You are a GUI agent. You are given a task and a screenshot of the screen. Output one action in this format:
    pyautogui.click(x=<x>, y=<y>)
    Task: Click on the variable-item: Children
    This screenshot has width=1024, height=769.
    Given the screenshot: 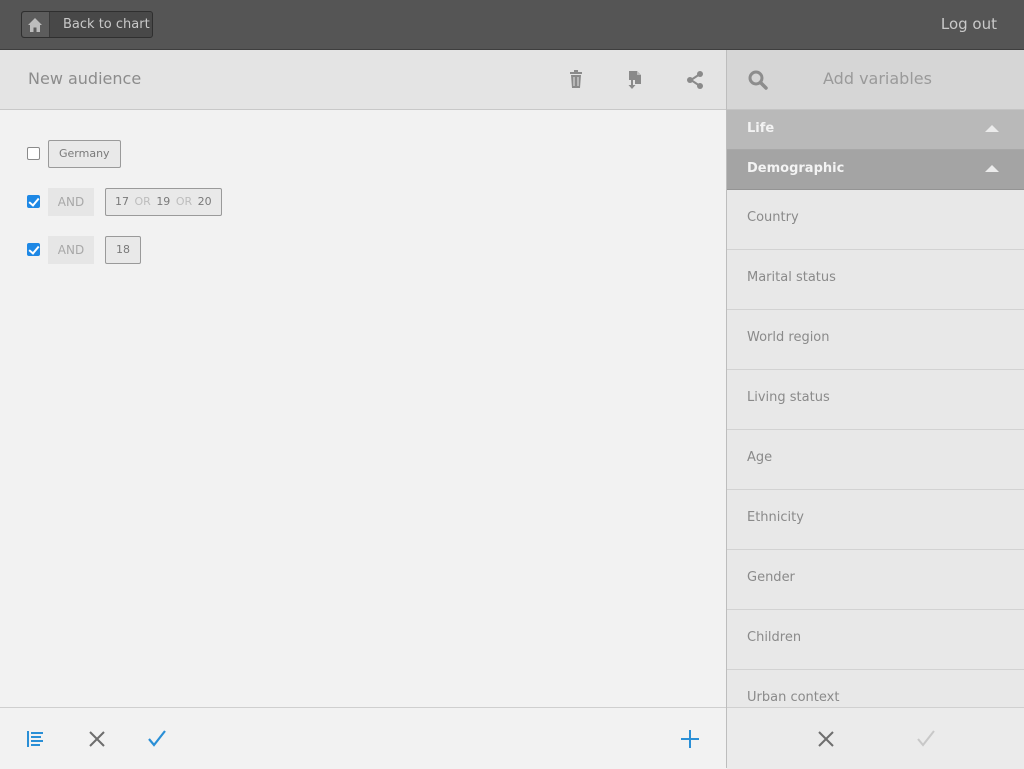 What is the action you would take?
    pyautogui.click(x=875, y=640)
    